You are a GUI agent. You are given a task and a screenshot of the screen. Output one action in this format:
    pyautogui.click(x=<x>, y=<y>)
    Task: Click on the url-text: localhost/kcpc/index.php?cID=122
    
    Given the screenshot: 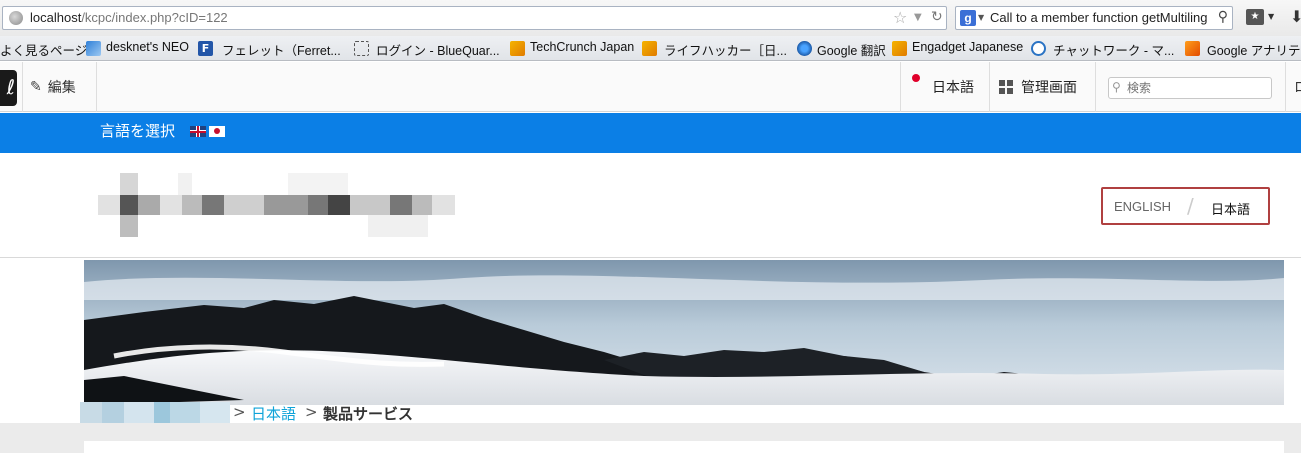 What is the action you would take?
    pyautogui.click(x=129, y=17)
    